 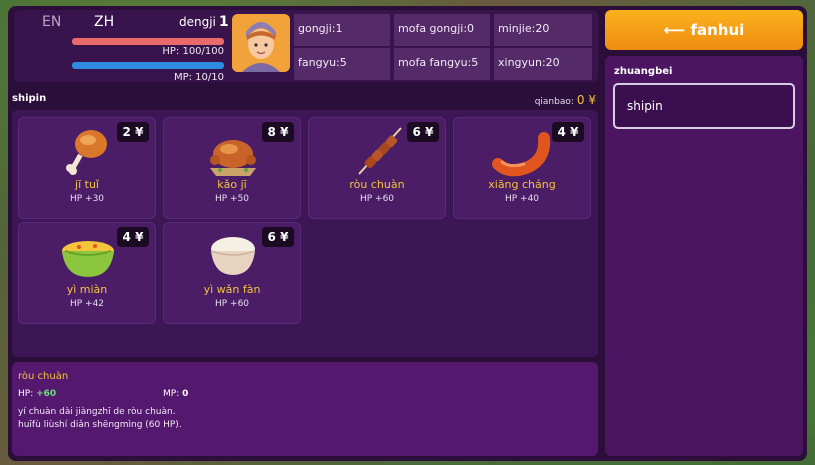 What do you see at coordinates (543, 30) in the screenshot?
I see `stat-minjie: minjie:20` at bounding box center [543, 30].